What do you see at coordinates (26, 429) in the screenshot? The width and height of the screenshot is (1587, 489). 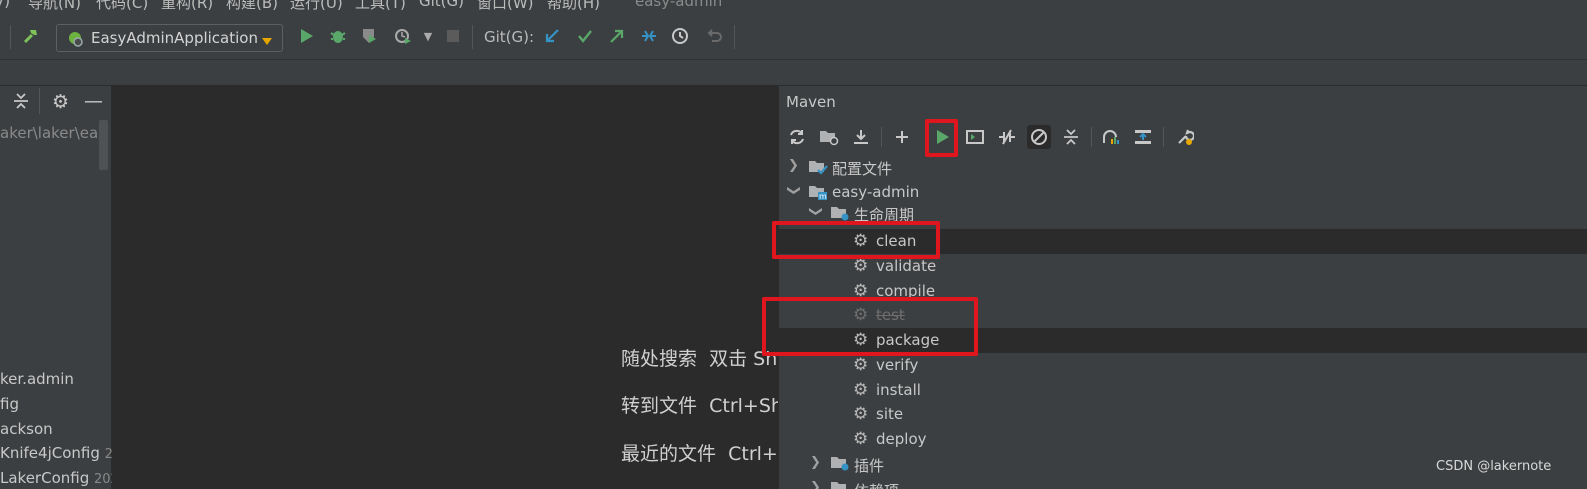 I see `tree-item: ackson` at bounding box center [26, 429].